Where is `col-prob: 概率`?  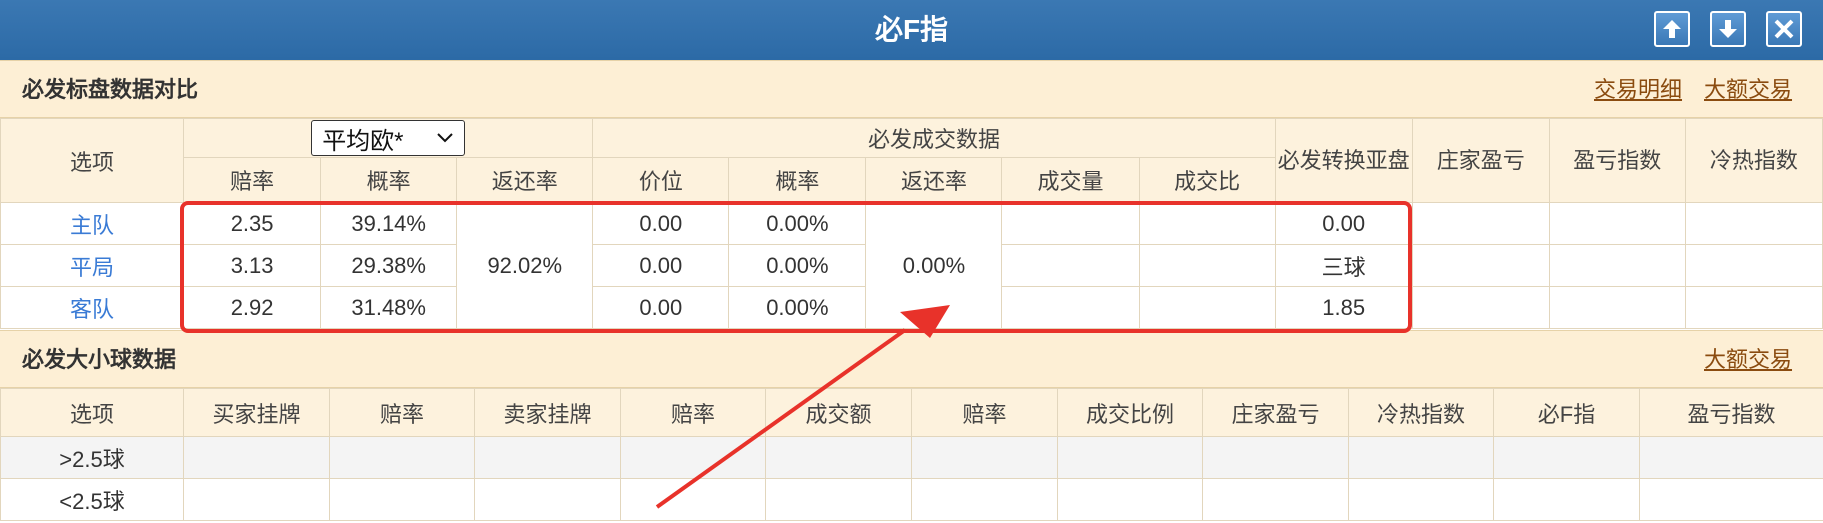 col-prob: 概率 is located at coordinates (389, 180).